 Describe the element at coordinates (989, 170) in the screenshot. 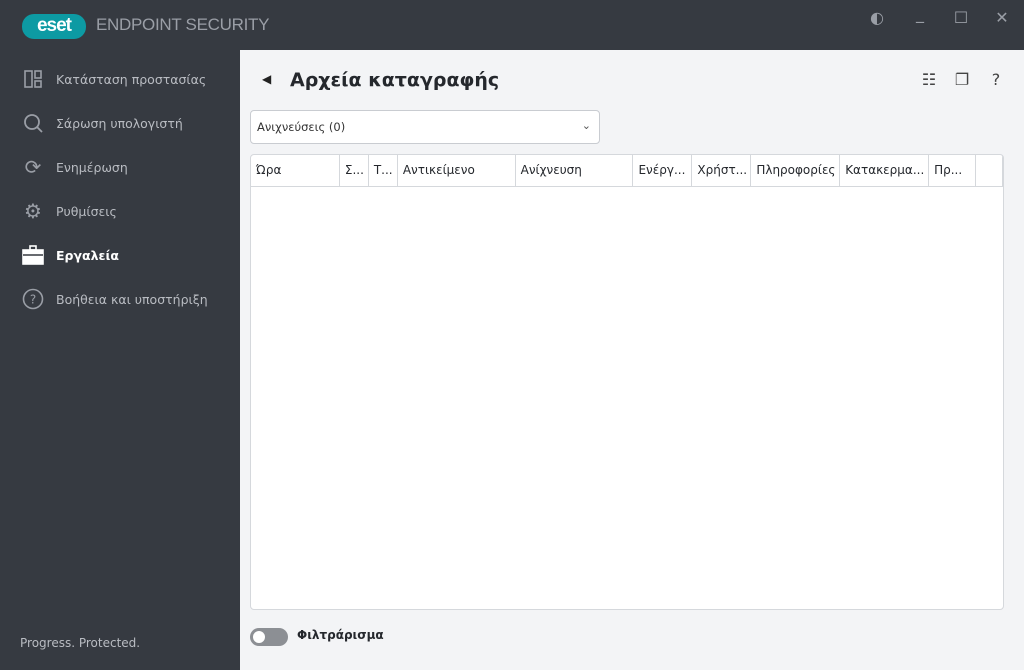

I see `column-header` at that location.